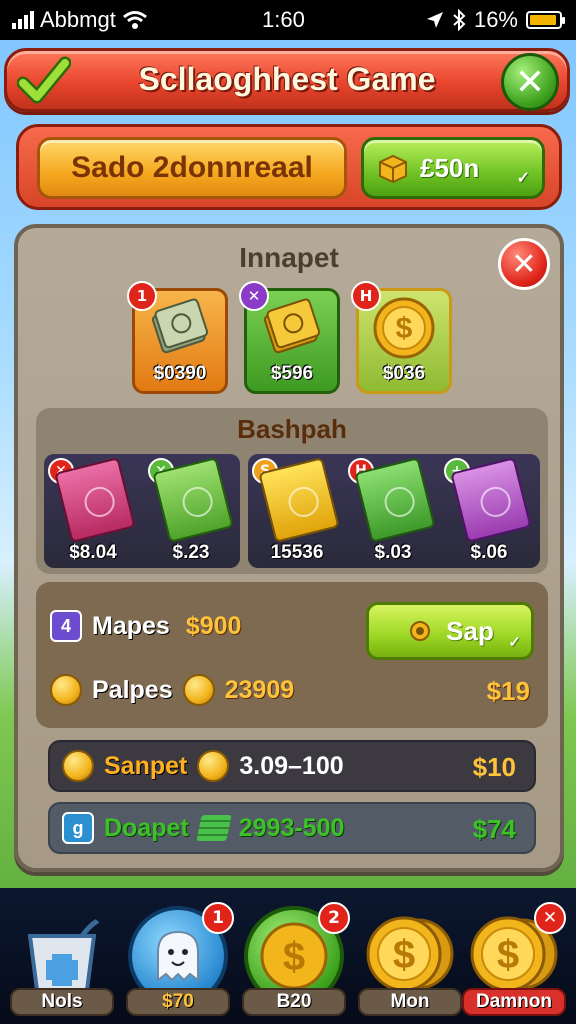 The image size is (576, 1024). I want to click on panel-title: Innapet, so click(289, 257).